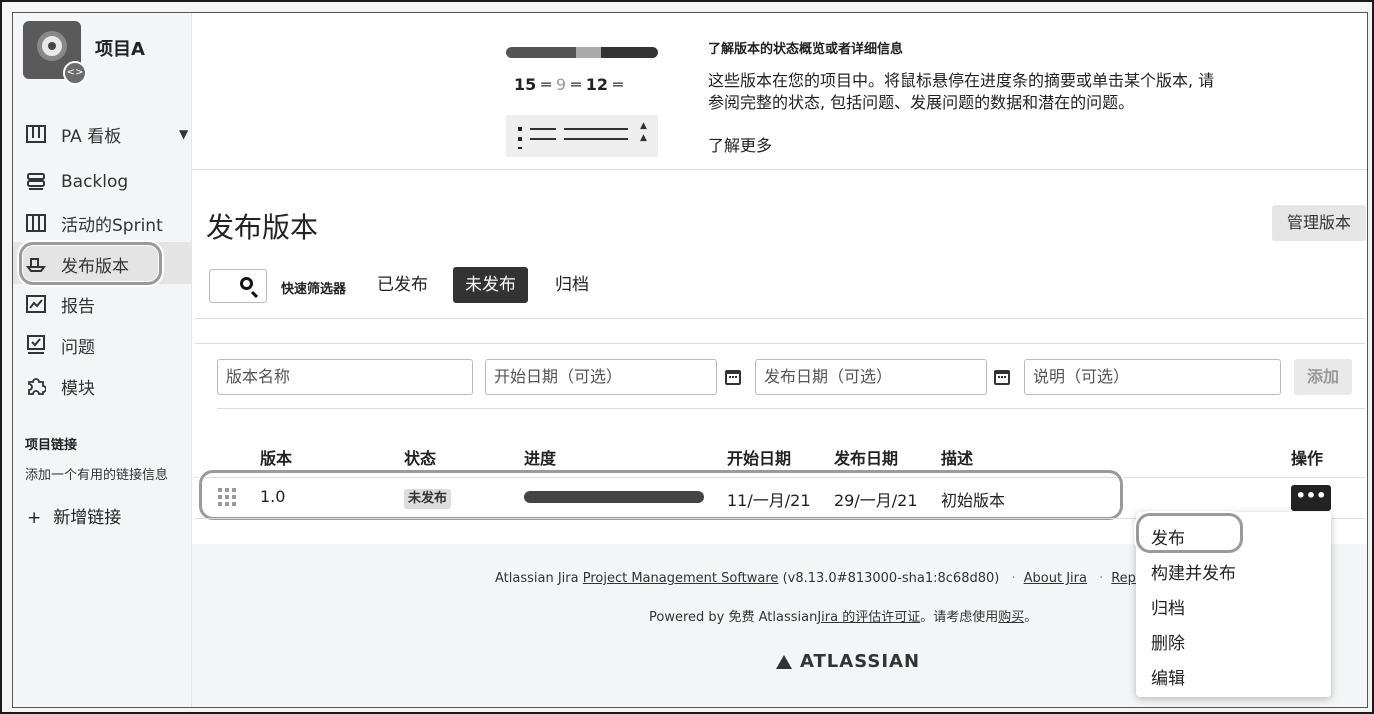  What do you see at coordinates (402, 285) in the screenshot?
I see `tab-released: 已发布` at bounding box center [402, 285].